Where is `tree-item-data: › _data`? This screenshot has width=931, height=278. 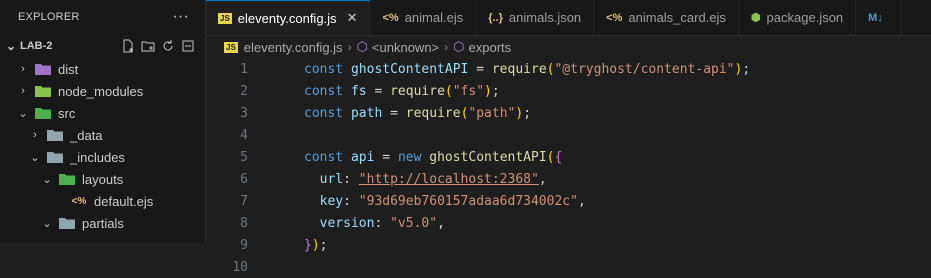
tree-item-data: › _data is located at coordinates (102, 135).